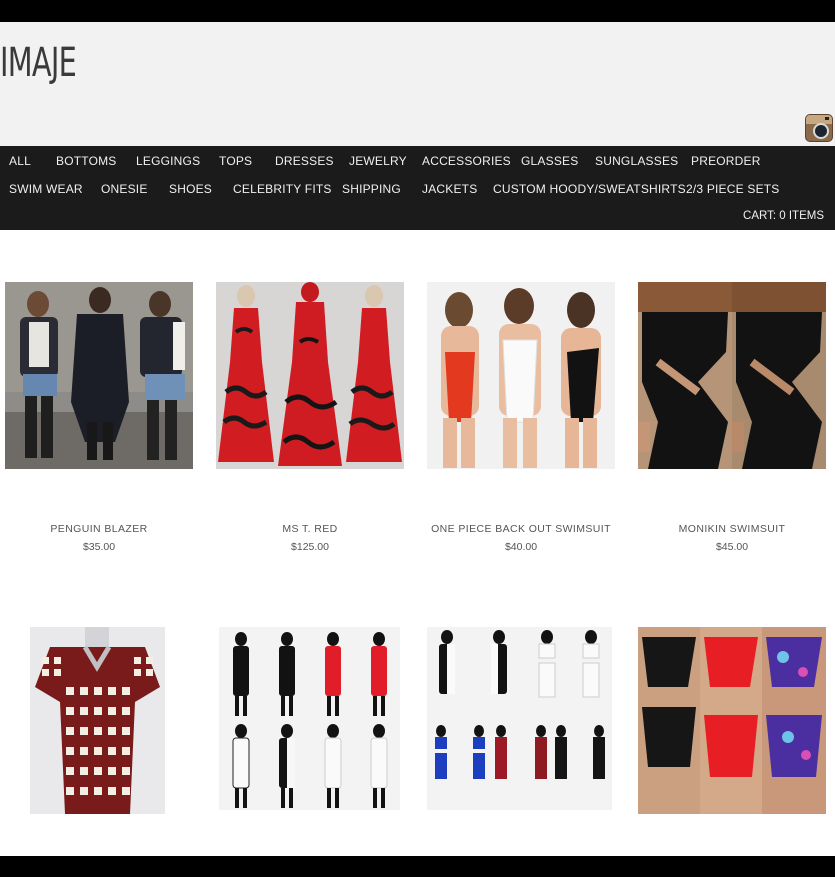  Describe the element at coordinates (190, 189) in the screenshot. I see `nav-item-shoes: SHOES` at that location.